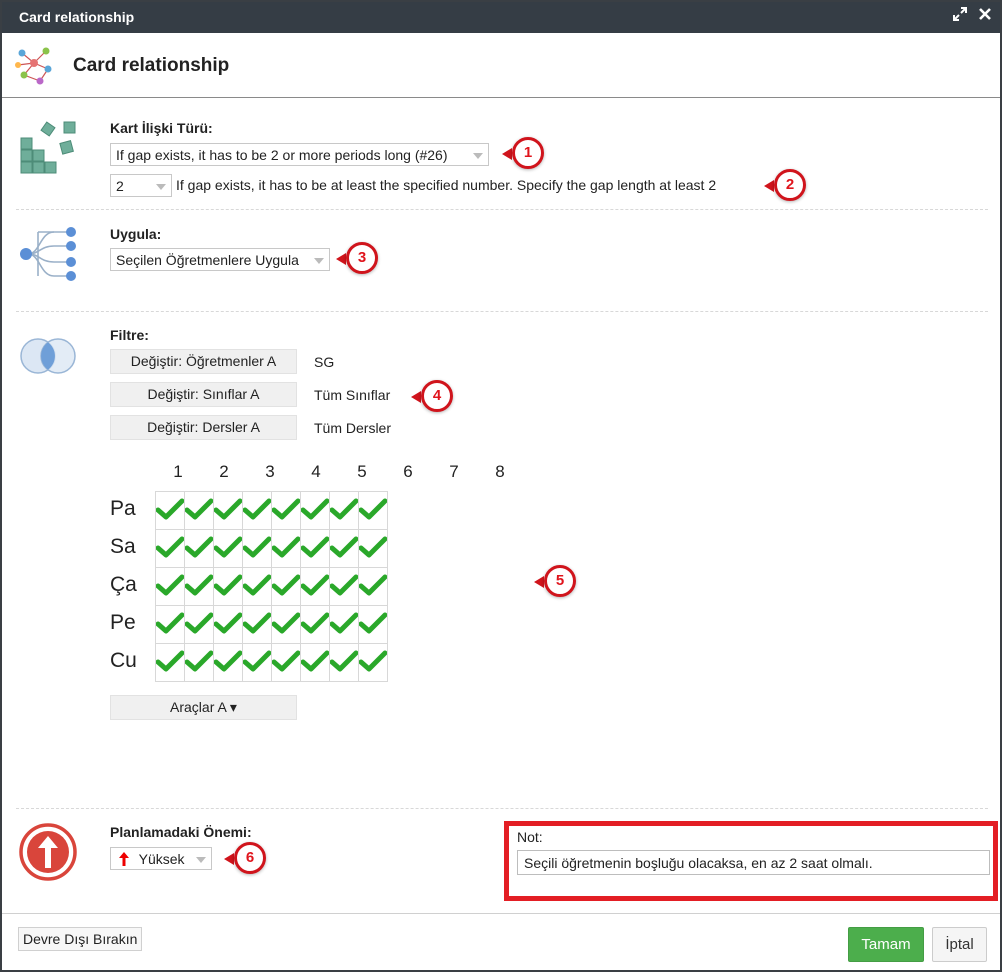 This screenshot has height=972, width=1002. Describe the element at coordinates (123, 585) in the screenshot. I see `day-row-header: Ça` at that location.